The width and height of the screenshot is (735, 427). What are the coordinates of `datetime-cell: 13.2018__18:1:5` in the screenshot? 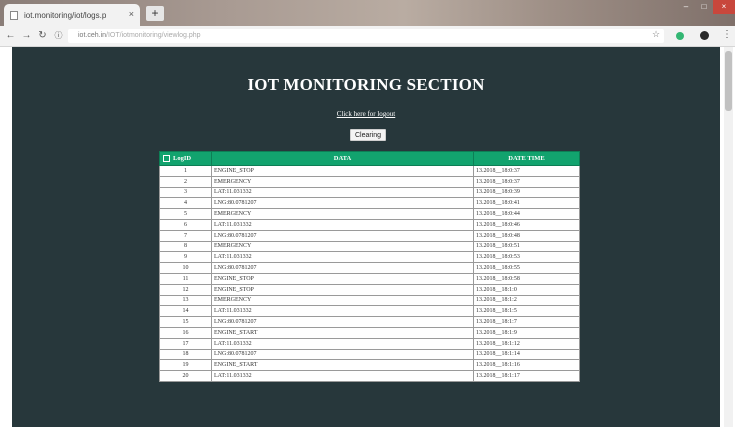 It's located at (526, 311).